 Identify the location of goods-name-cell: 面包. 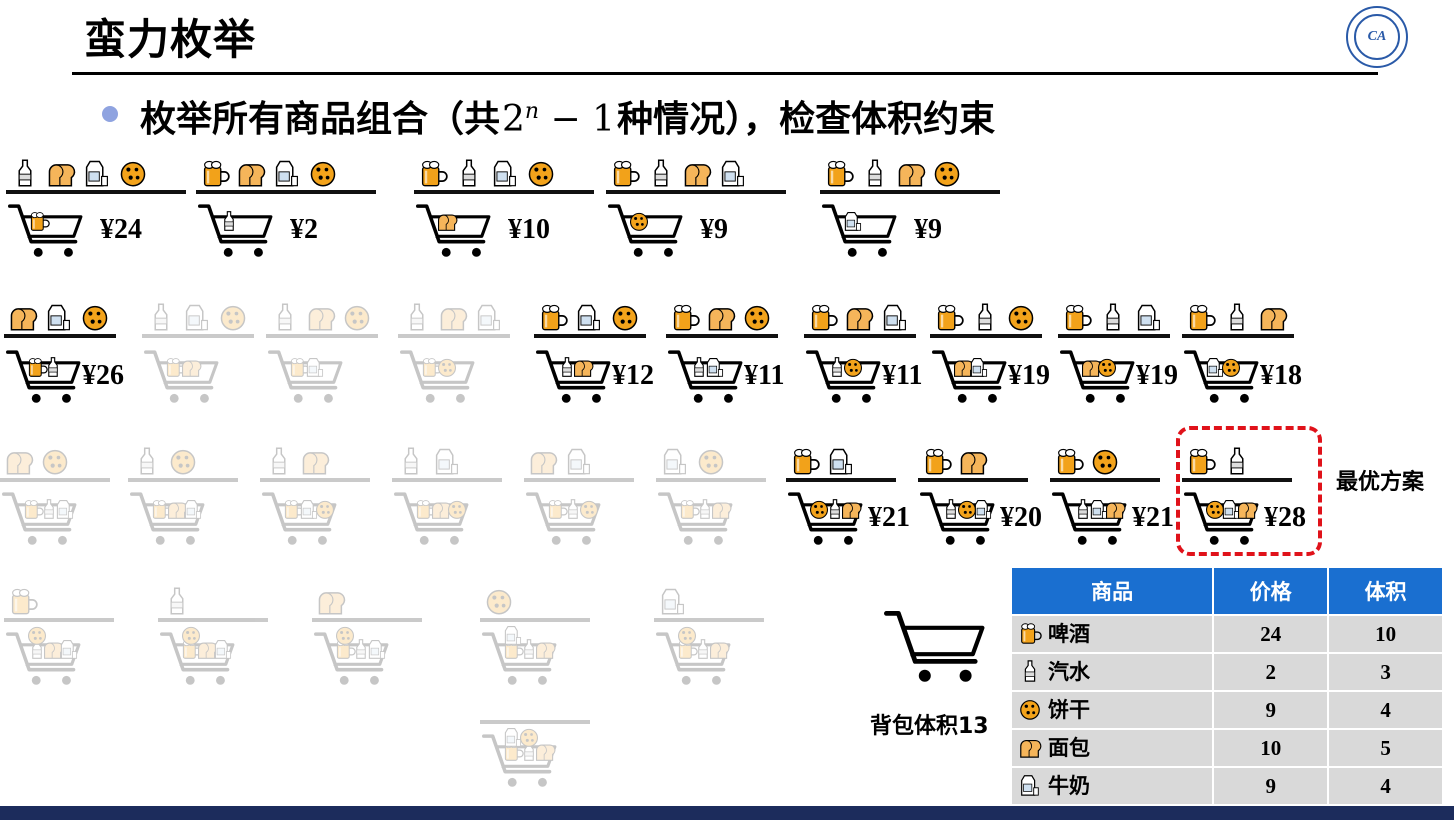
(1112, 748).